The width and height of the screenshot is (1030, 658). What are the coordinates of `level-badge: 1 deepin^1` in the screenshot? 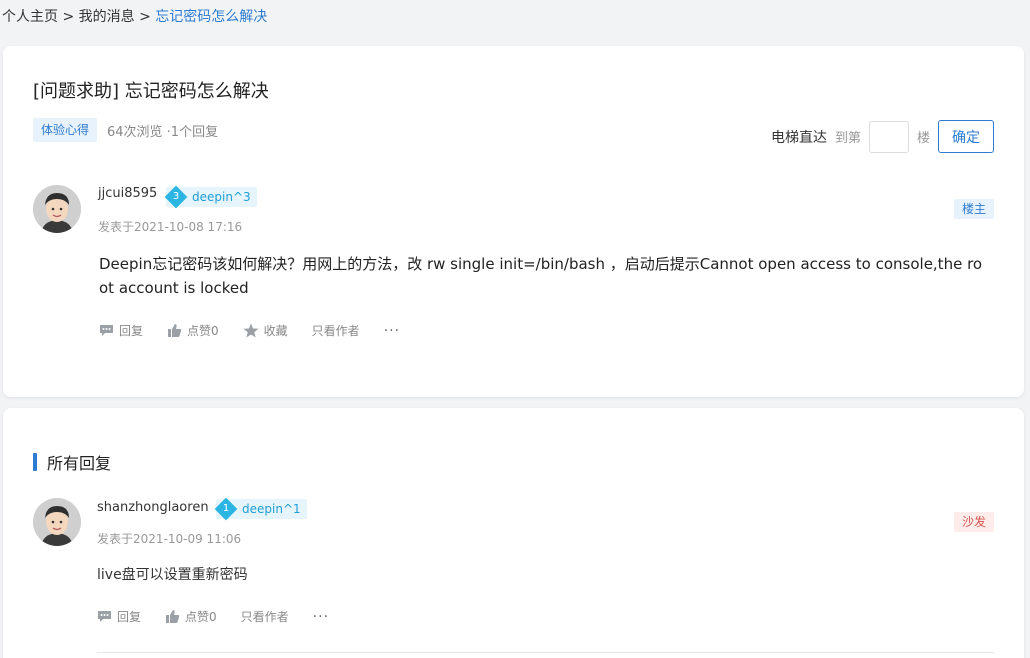 It's located at (260, 509).